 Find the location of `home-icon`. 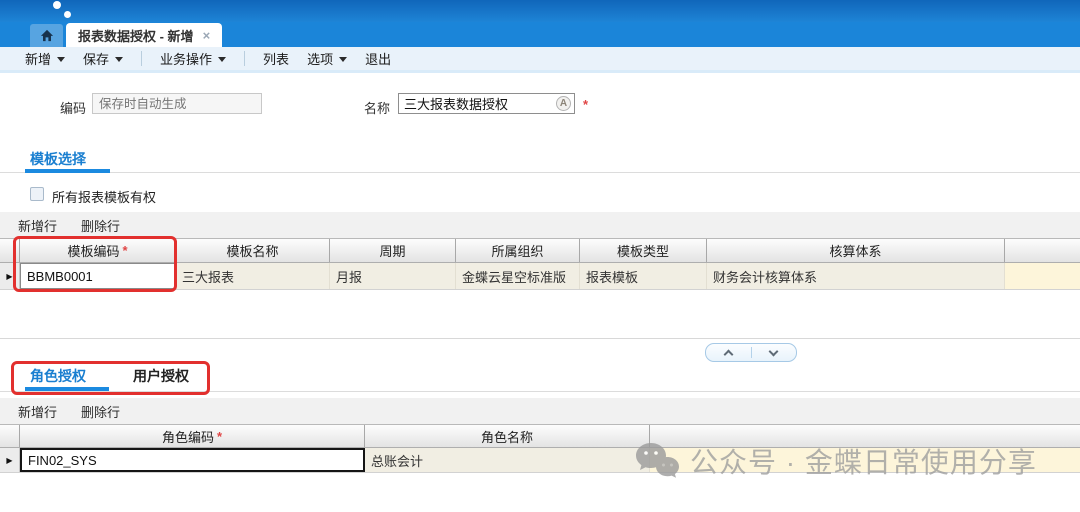

home-icon is located at coordinates (46, 35).